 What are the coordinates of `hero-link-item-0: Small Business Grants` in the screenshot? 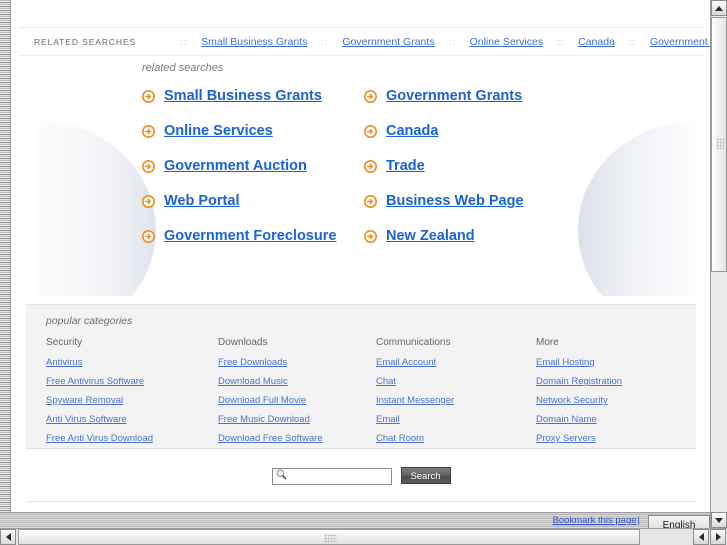 It's located at (253, 96).